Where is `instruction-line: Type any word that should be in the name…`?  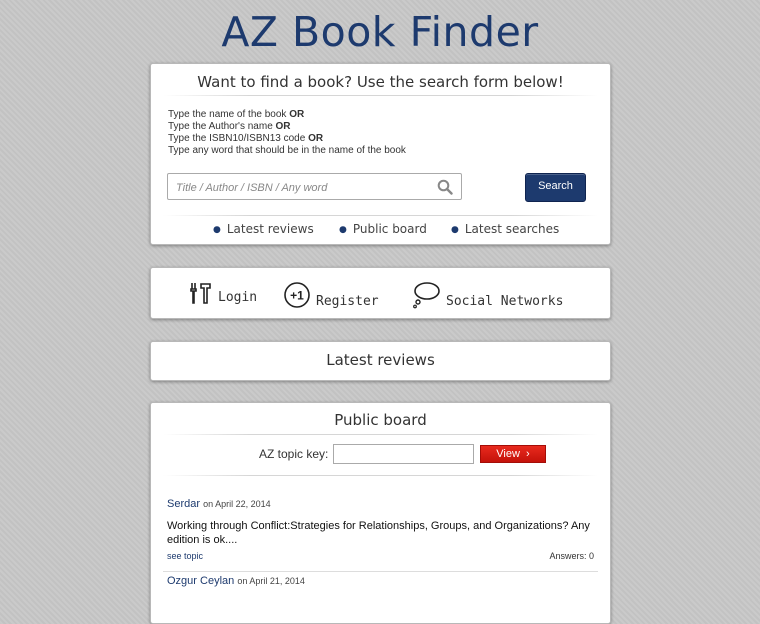 instruction-line: Type any word that should be in the name… is located at coordinates (287, 150).